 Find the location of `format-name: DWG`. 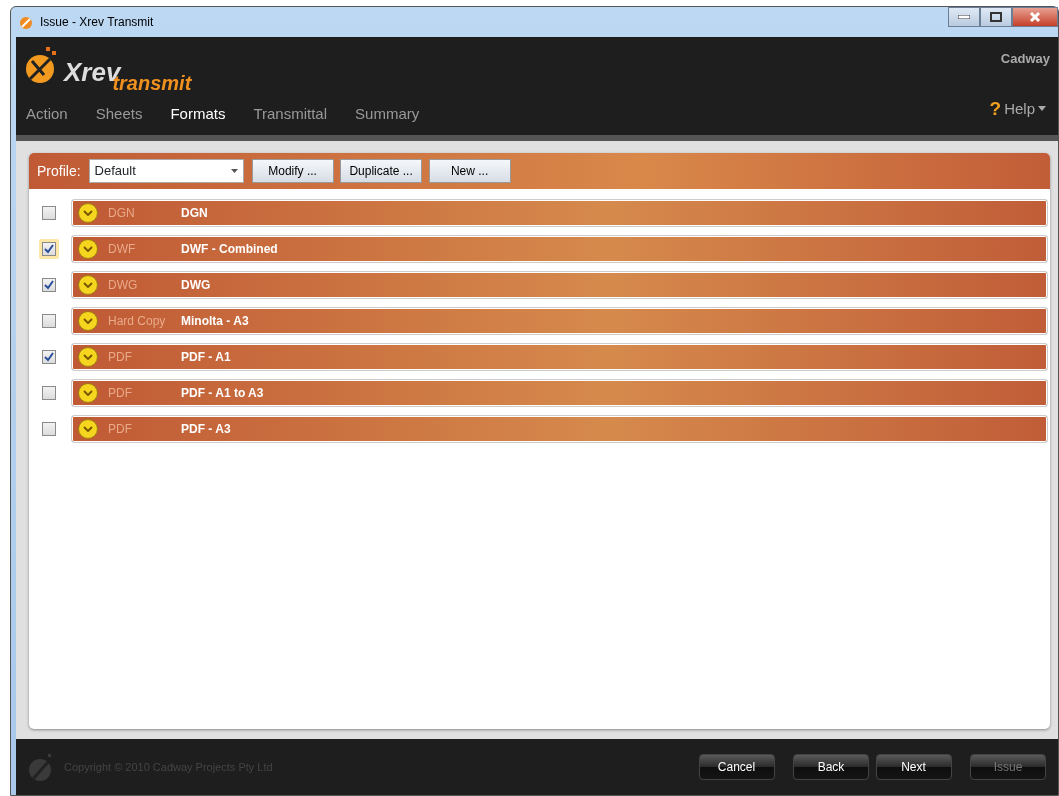

format-name: DWG is located at coordinates (196, 285).